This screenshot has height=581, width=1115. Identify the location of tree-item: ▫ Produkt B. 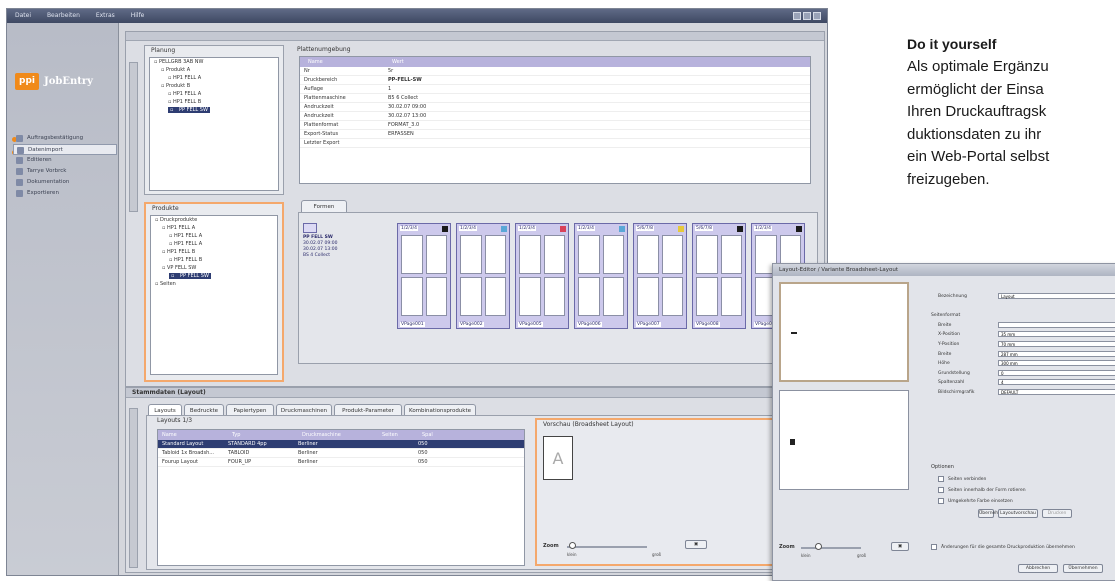
(214, 86).